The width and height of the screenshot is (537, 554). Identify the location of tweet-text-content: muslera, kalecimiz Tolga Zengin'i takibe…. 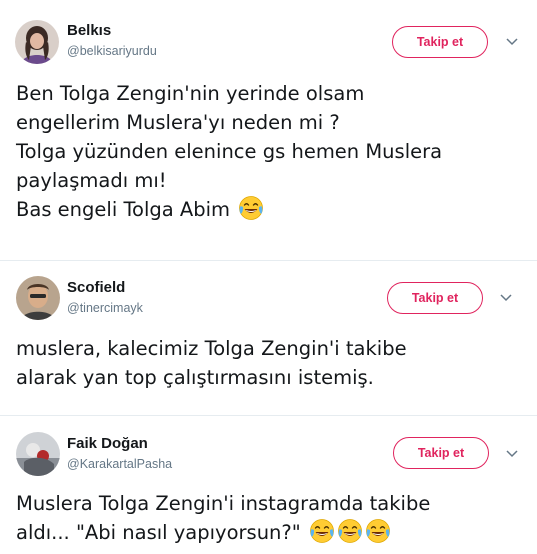
(211, 363).